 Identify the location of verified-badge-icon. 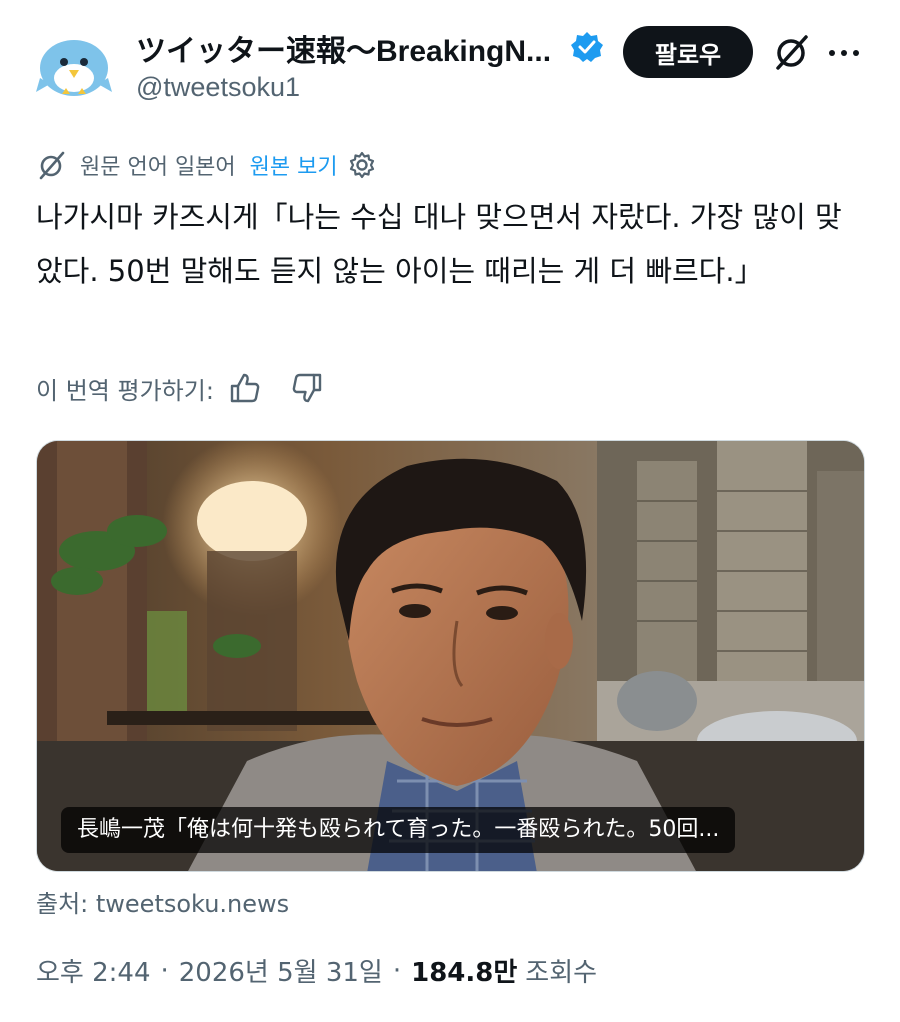
(587, 47).